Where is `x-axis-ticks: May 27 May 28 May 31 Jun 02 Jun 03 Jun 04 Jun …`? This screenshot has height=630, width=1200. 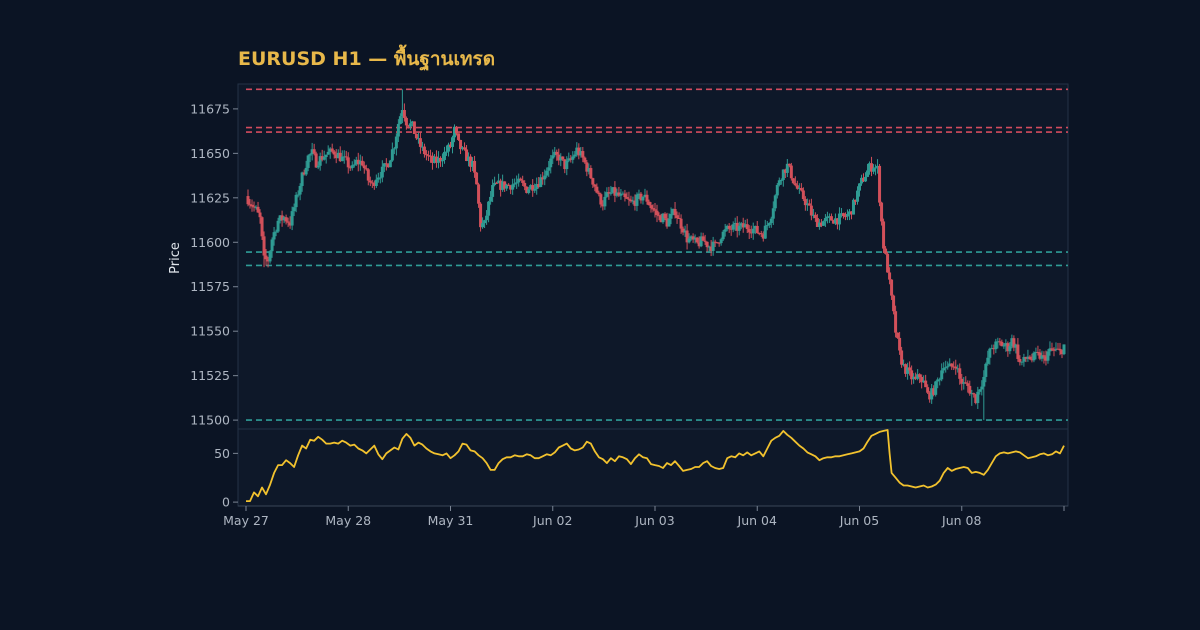
x-axis-ticks: May 27 May 28 May 31 Jun 02 Jun 03 Jun 04 Jun … is located at coordinates (644, 517).